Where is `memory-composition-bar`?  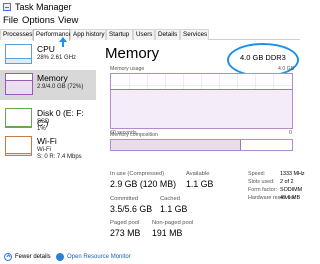 memory-composition-bar is located at coordinates (201, 145).